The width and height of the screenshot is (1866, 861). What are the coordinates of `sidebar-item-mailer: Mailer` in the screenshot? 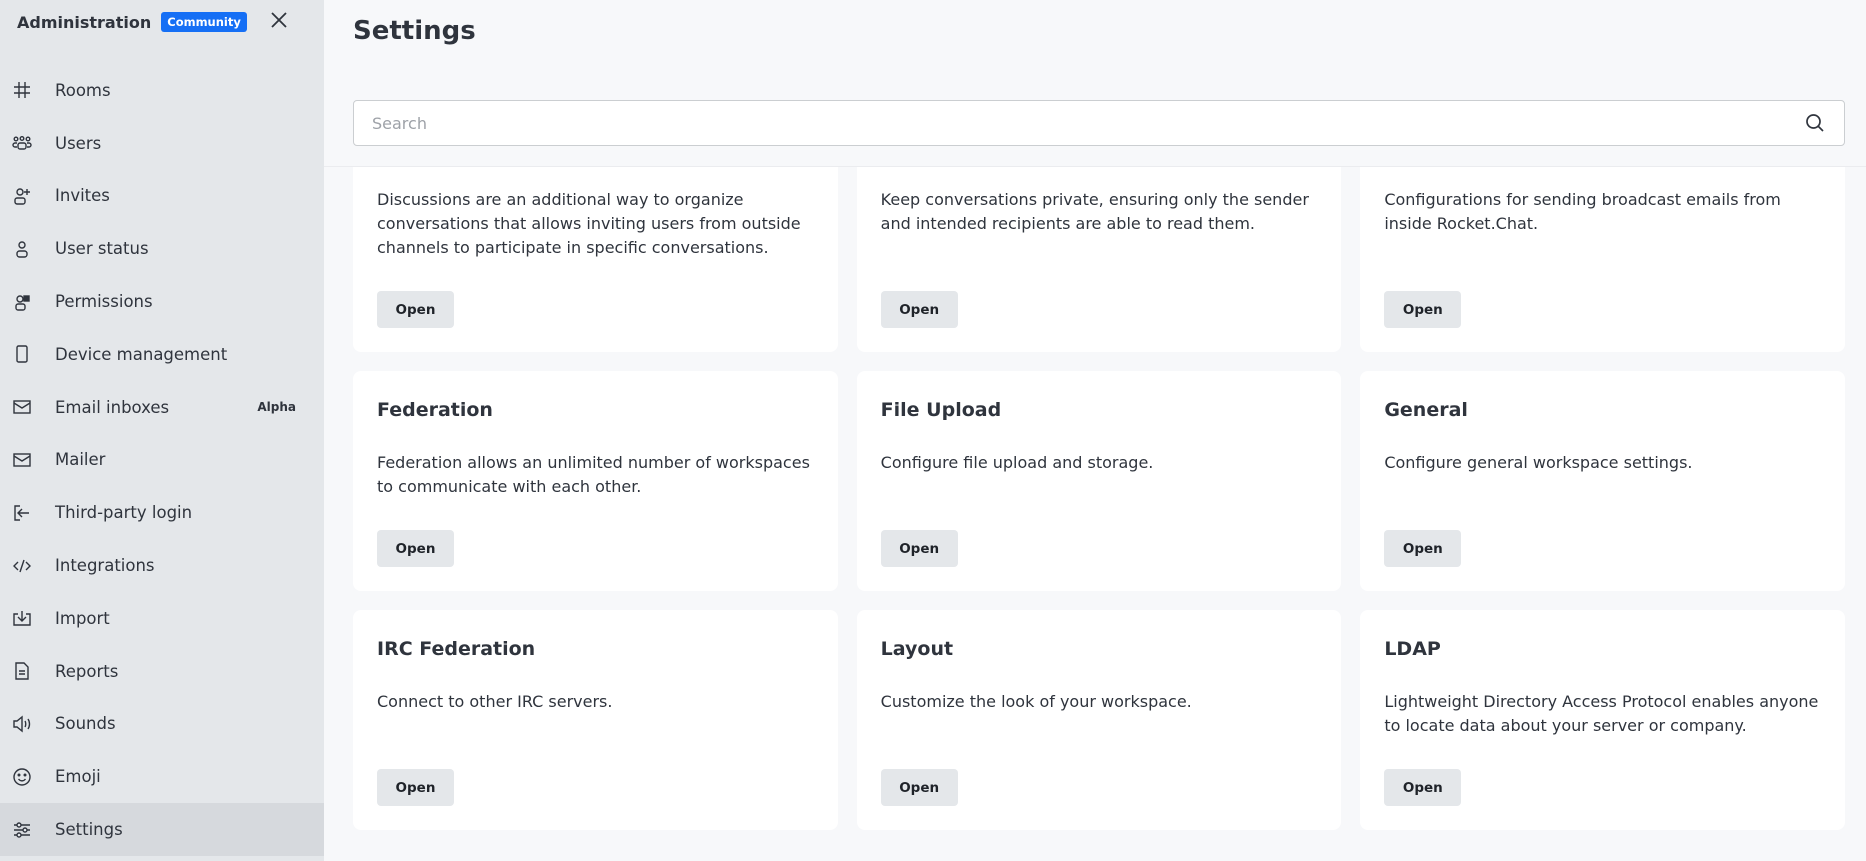 It's located at (162, 460).